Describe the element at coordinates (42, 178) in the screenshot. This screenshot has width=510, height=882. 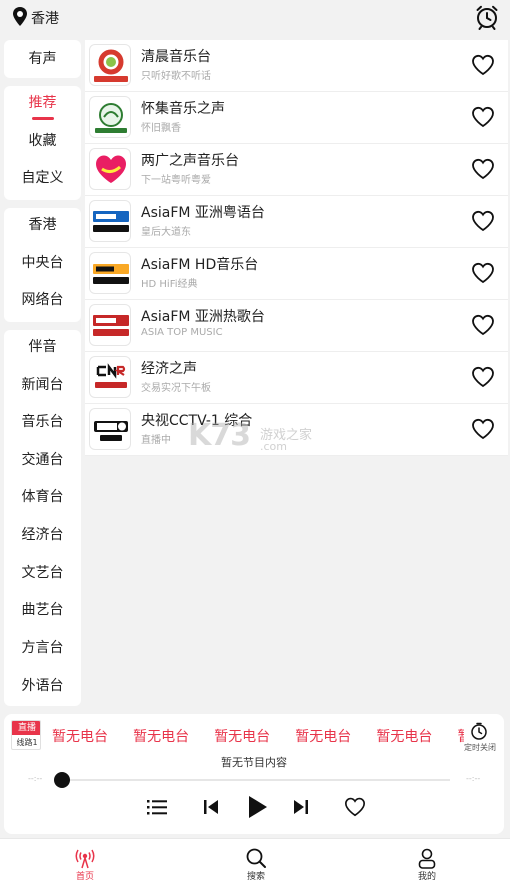
I see `sidebar-item-custom: 自定义` at that location.